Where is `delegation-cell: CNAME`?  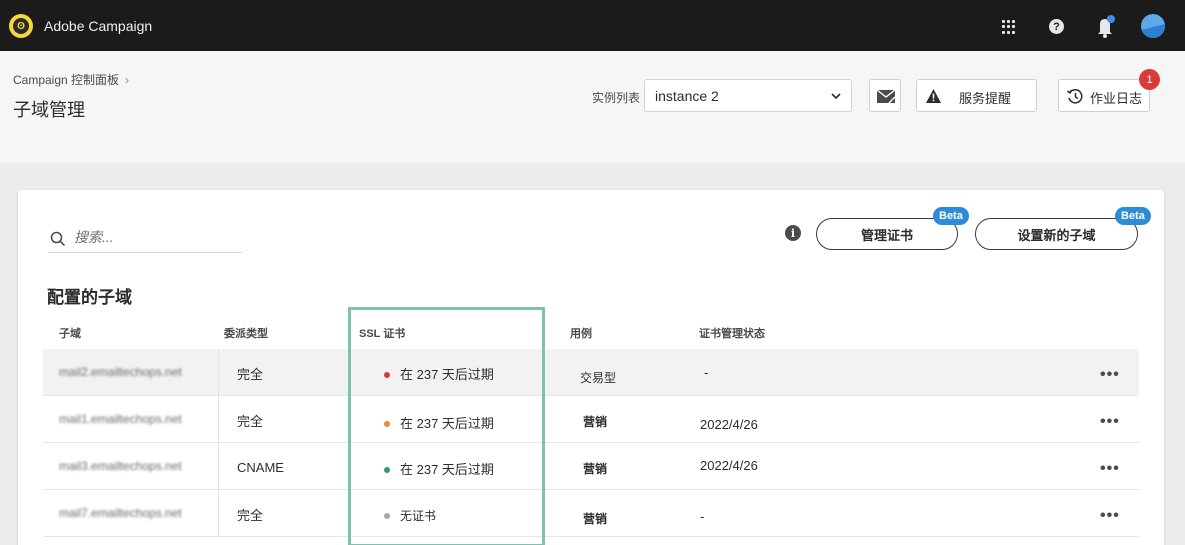 delegation-cell: CNAME is located at coordinates (260, 467).